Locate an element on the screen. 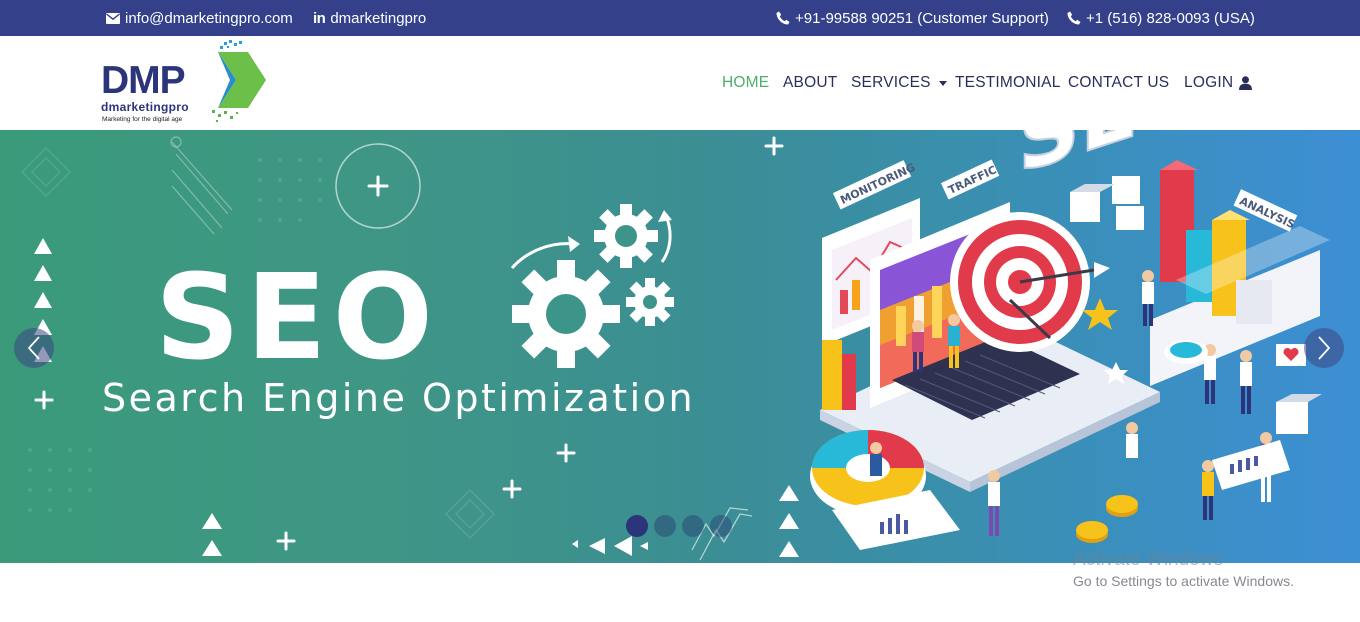  logo-mark-icon is located at coordinates (239, 81).